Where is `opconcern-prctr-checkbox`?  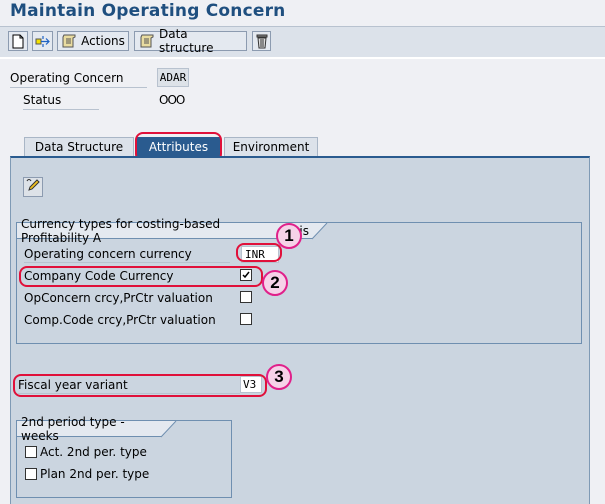
opconcern-prctr-checkbox is located at coordinates (246, 297).